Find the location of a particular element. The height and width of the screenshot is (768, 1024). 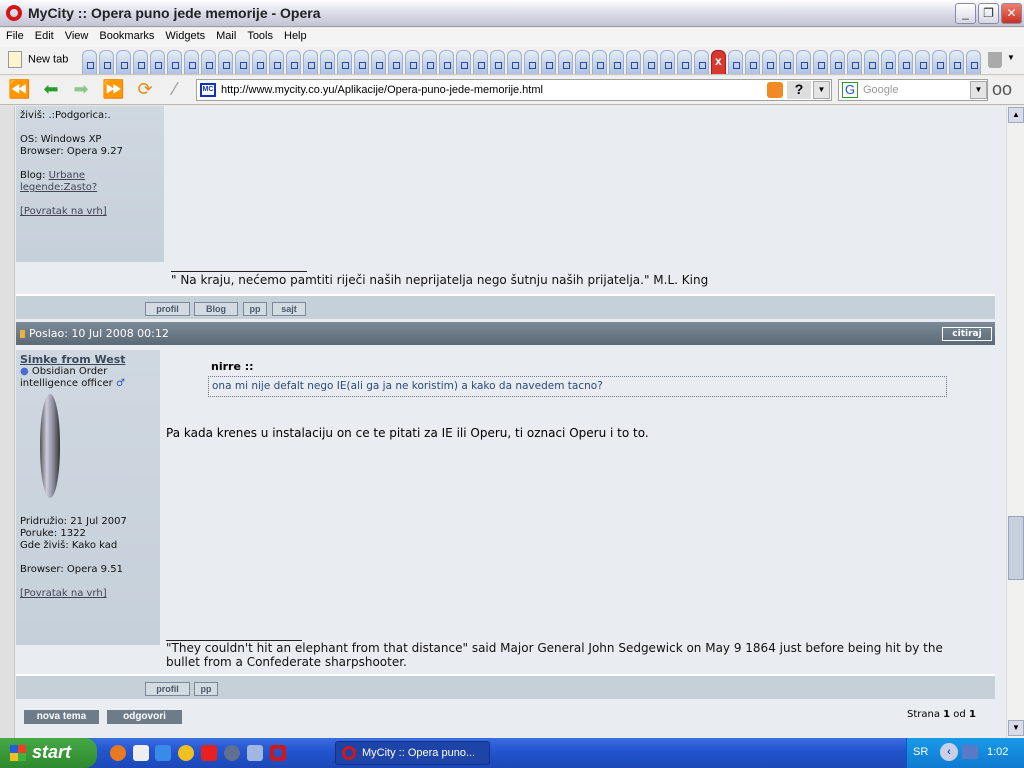

search-field: G Google ▼ is located at coordinates (913, 90).